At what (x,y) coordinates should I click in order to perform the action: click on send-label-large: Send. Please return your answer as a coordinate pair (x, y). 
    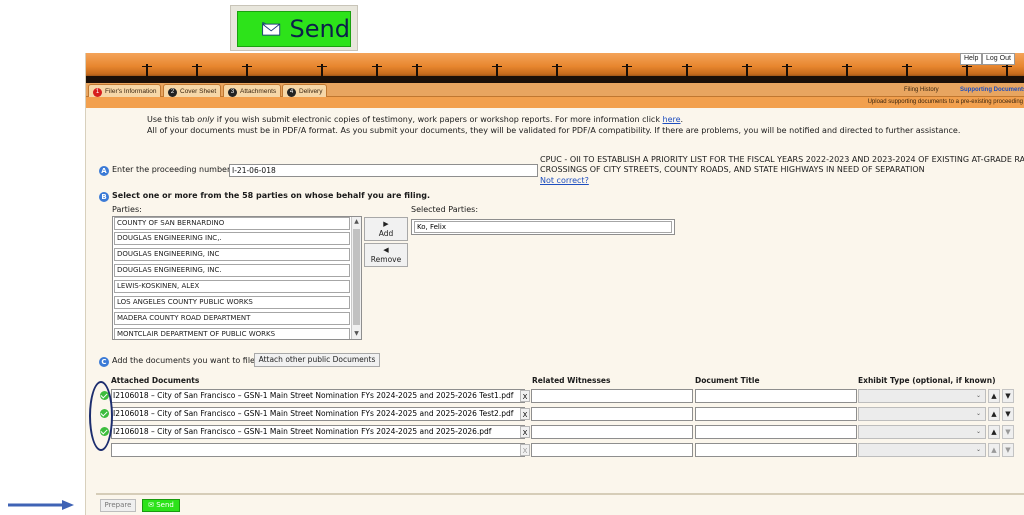
    Looking at the image, I should click on (319, 29).